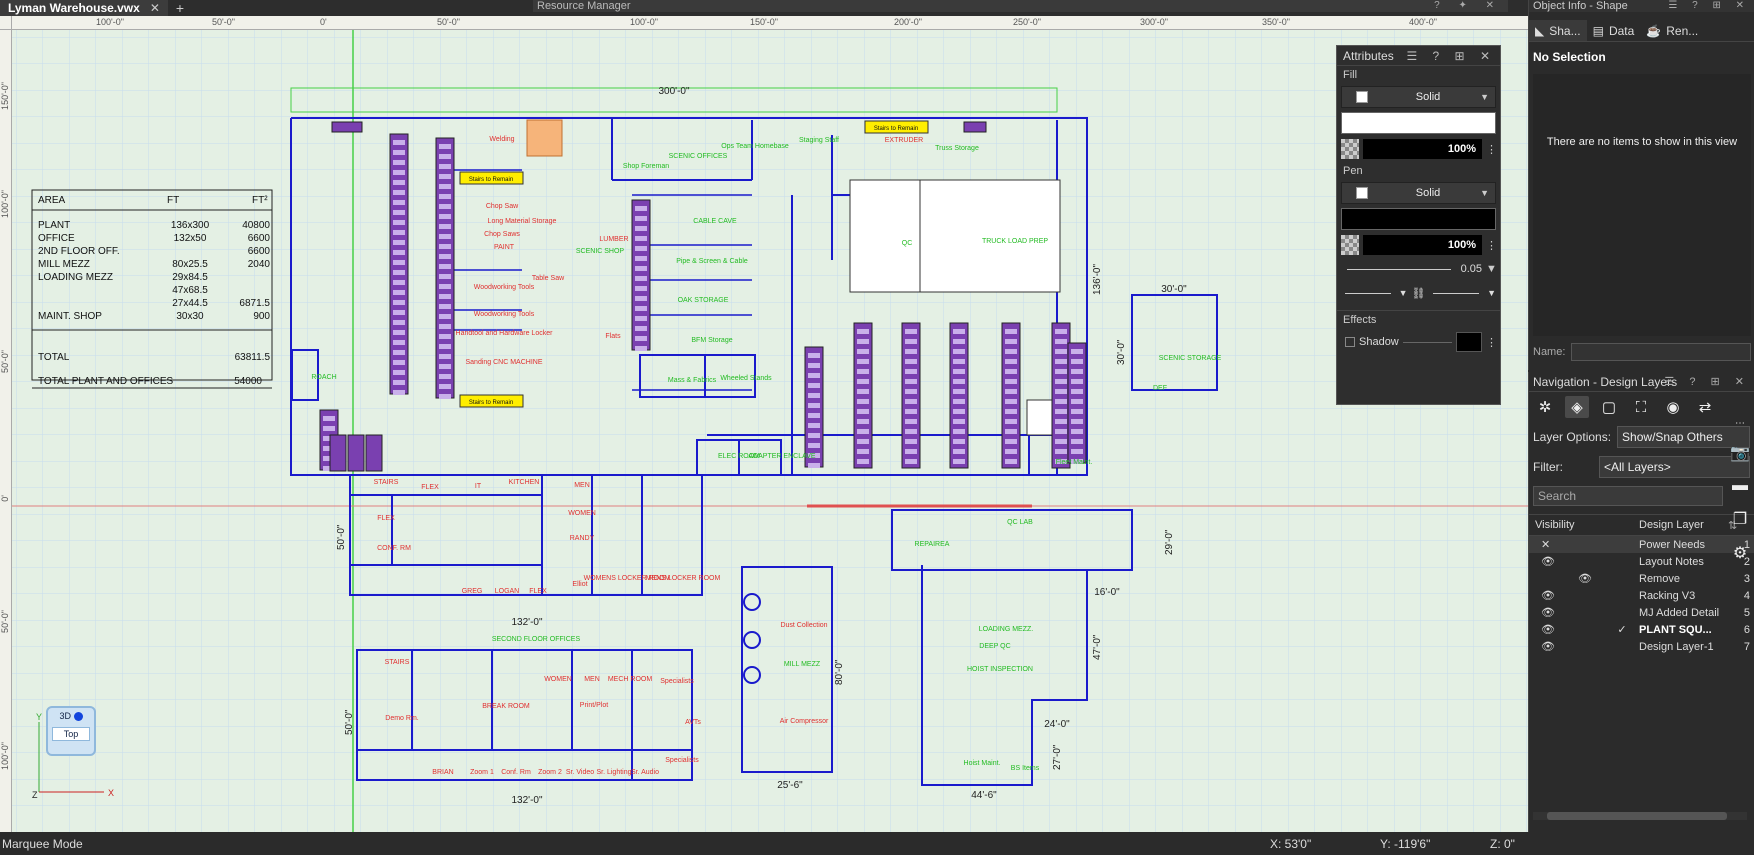 This screenshot has height=855, width=1754. I want to click on shadow-row: Shadow ⋮, so click(1419, 342).